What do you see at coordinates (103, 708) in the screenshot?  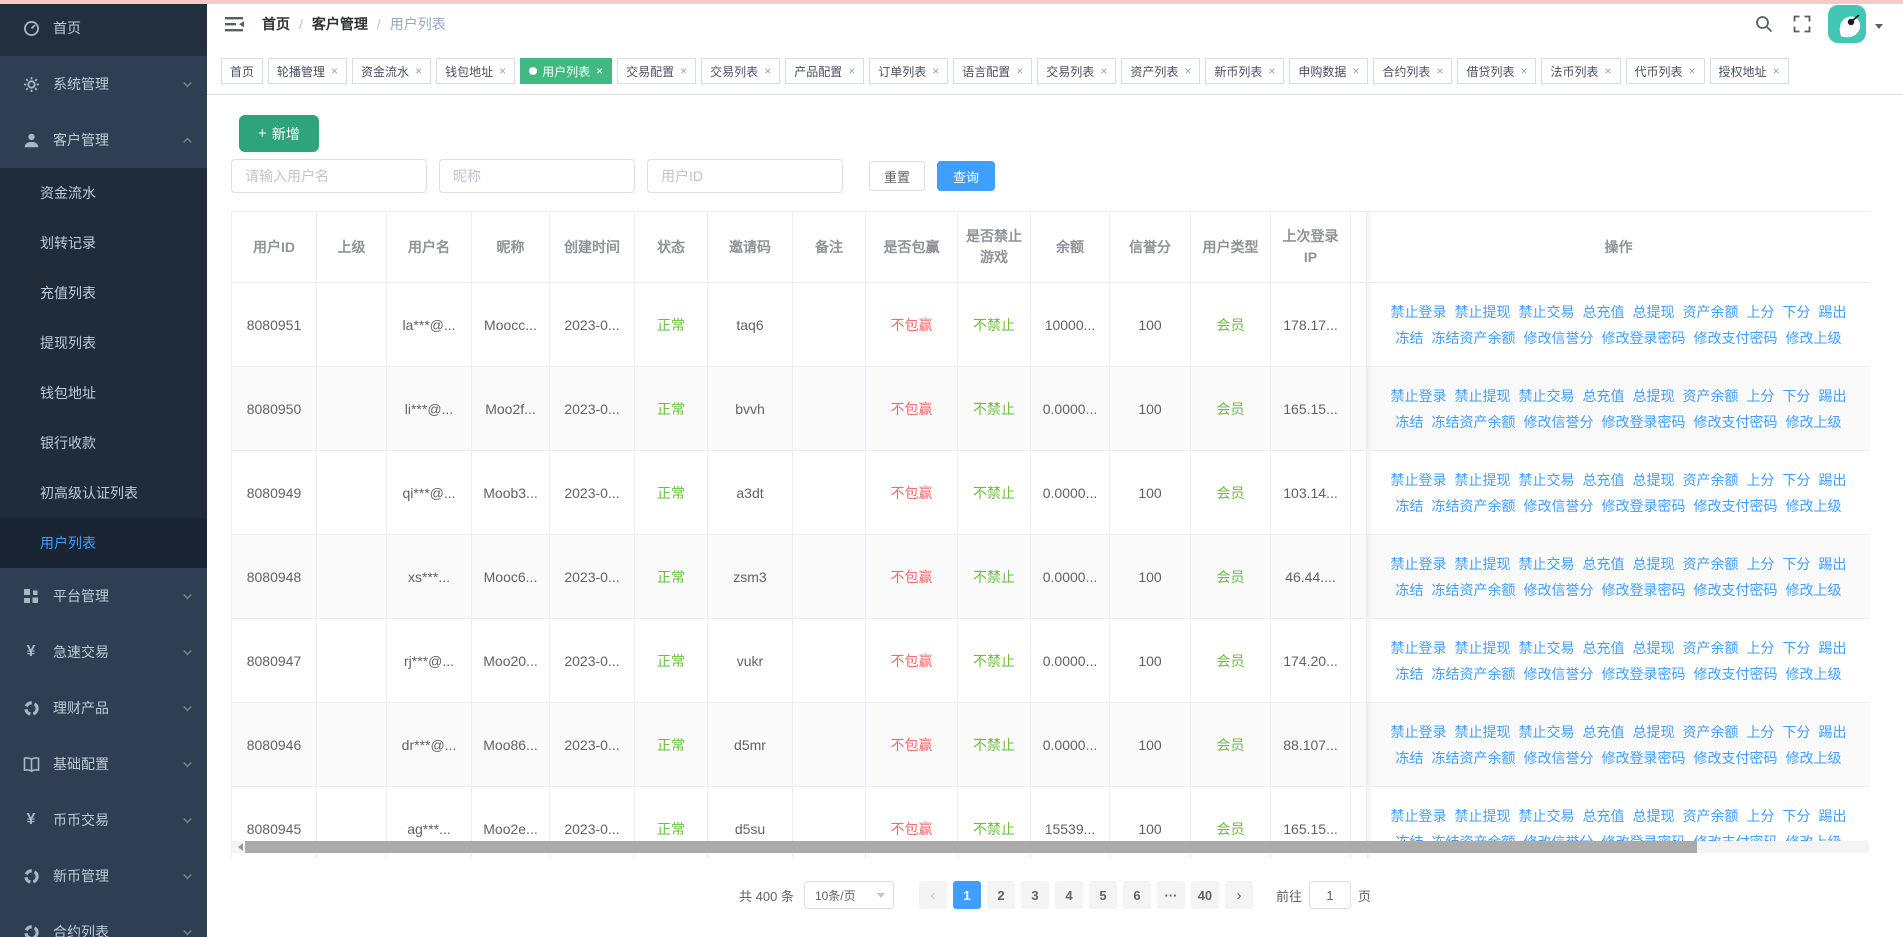 I see `sidebar-item-wealth-products: 理财产品` at bounding box center [103, 708].